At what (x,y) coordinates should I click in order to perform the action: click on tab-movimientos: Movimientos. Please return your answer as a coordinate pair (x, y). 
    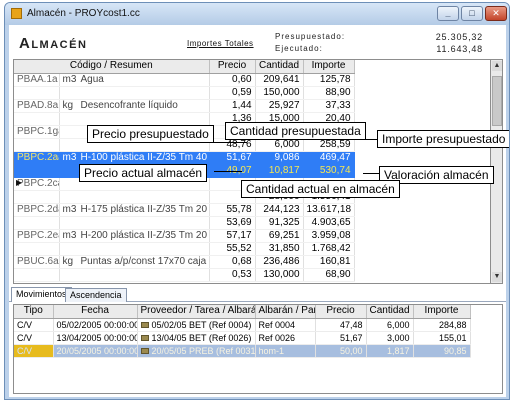
    Looking at the image, I should click on (41, 294).